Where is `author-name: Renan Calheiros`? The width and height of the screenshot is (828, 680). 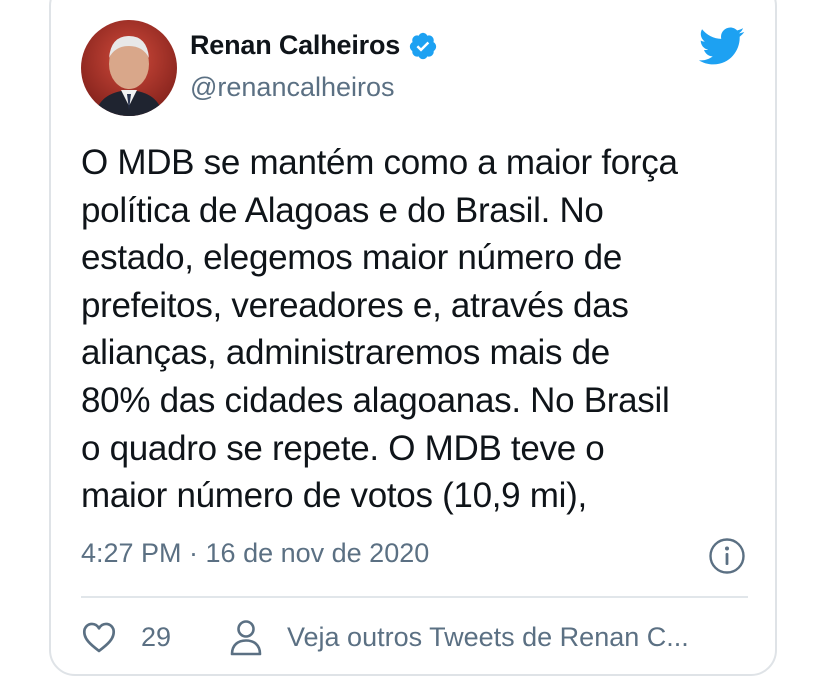
author-name: Renan Calheiros is located at coordinates (295, 45).